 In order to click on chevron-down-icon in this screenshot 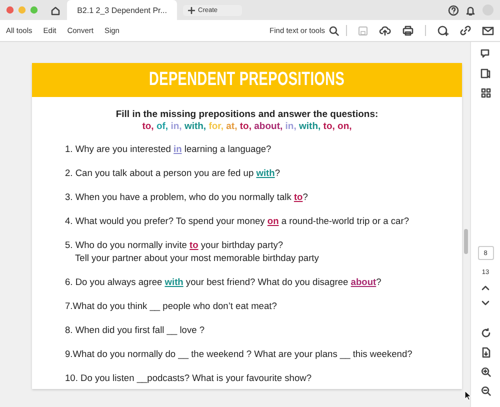, I will do `click(485, 303)`.